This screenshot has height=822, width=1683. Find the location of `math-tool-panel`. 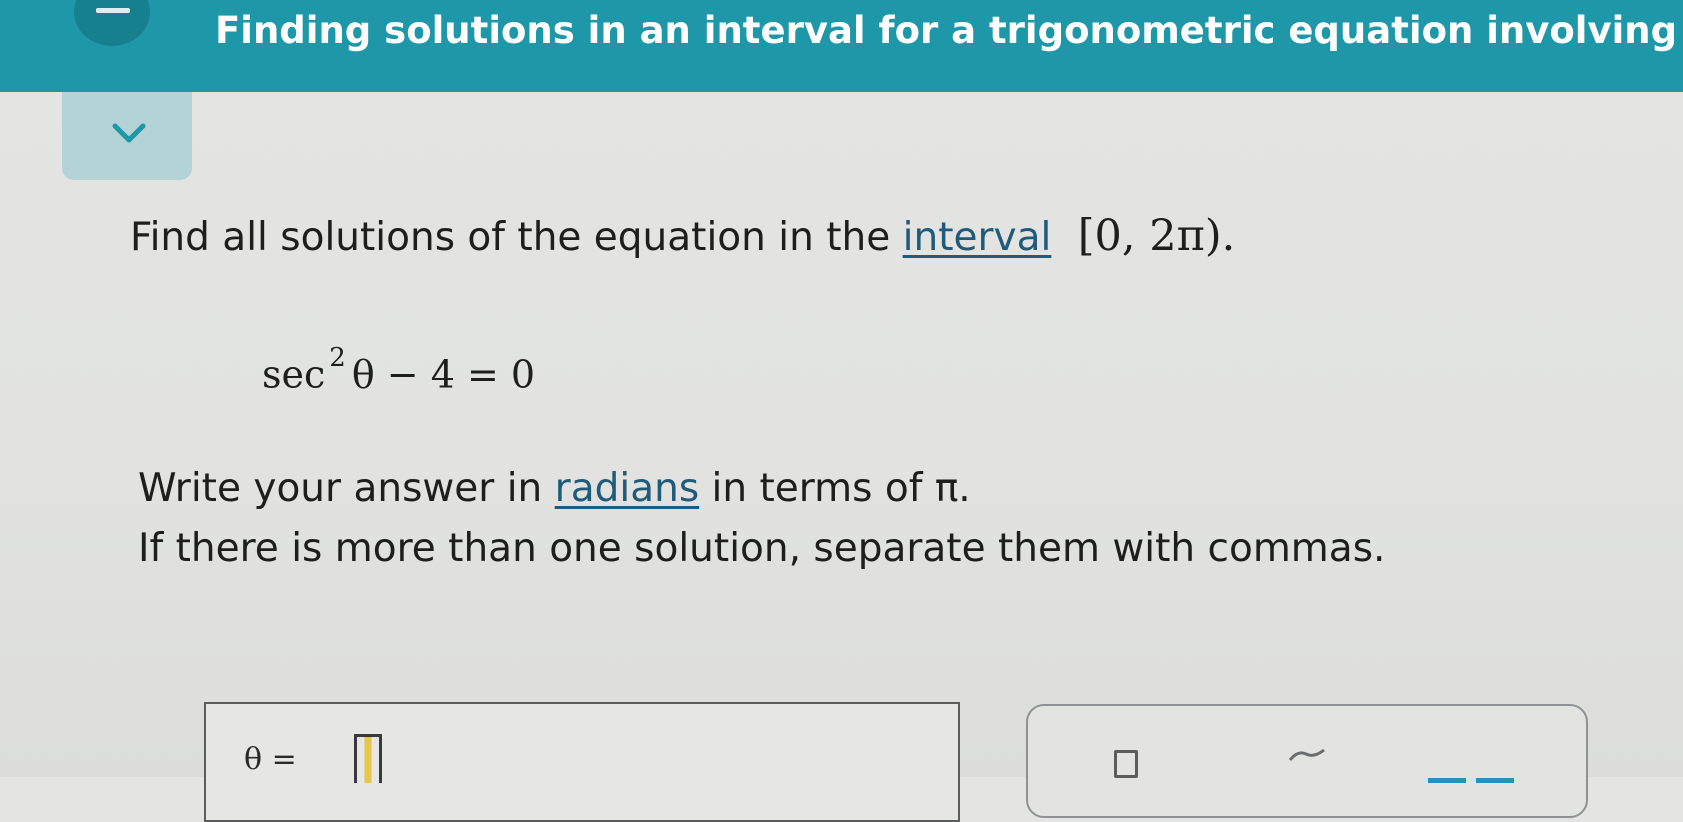

math-tool-panel is located at coordinates (1307, 761).